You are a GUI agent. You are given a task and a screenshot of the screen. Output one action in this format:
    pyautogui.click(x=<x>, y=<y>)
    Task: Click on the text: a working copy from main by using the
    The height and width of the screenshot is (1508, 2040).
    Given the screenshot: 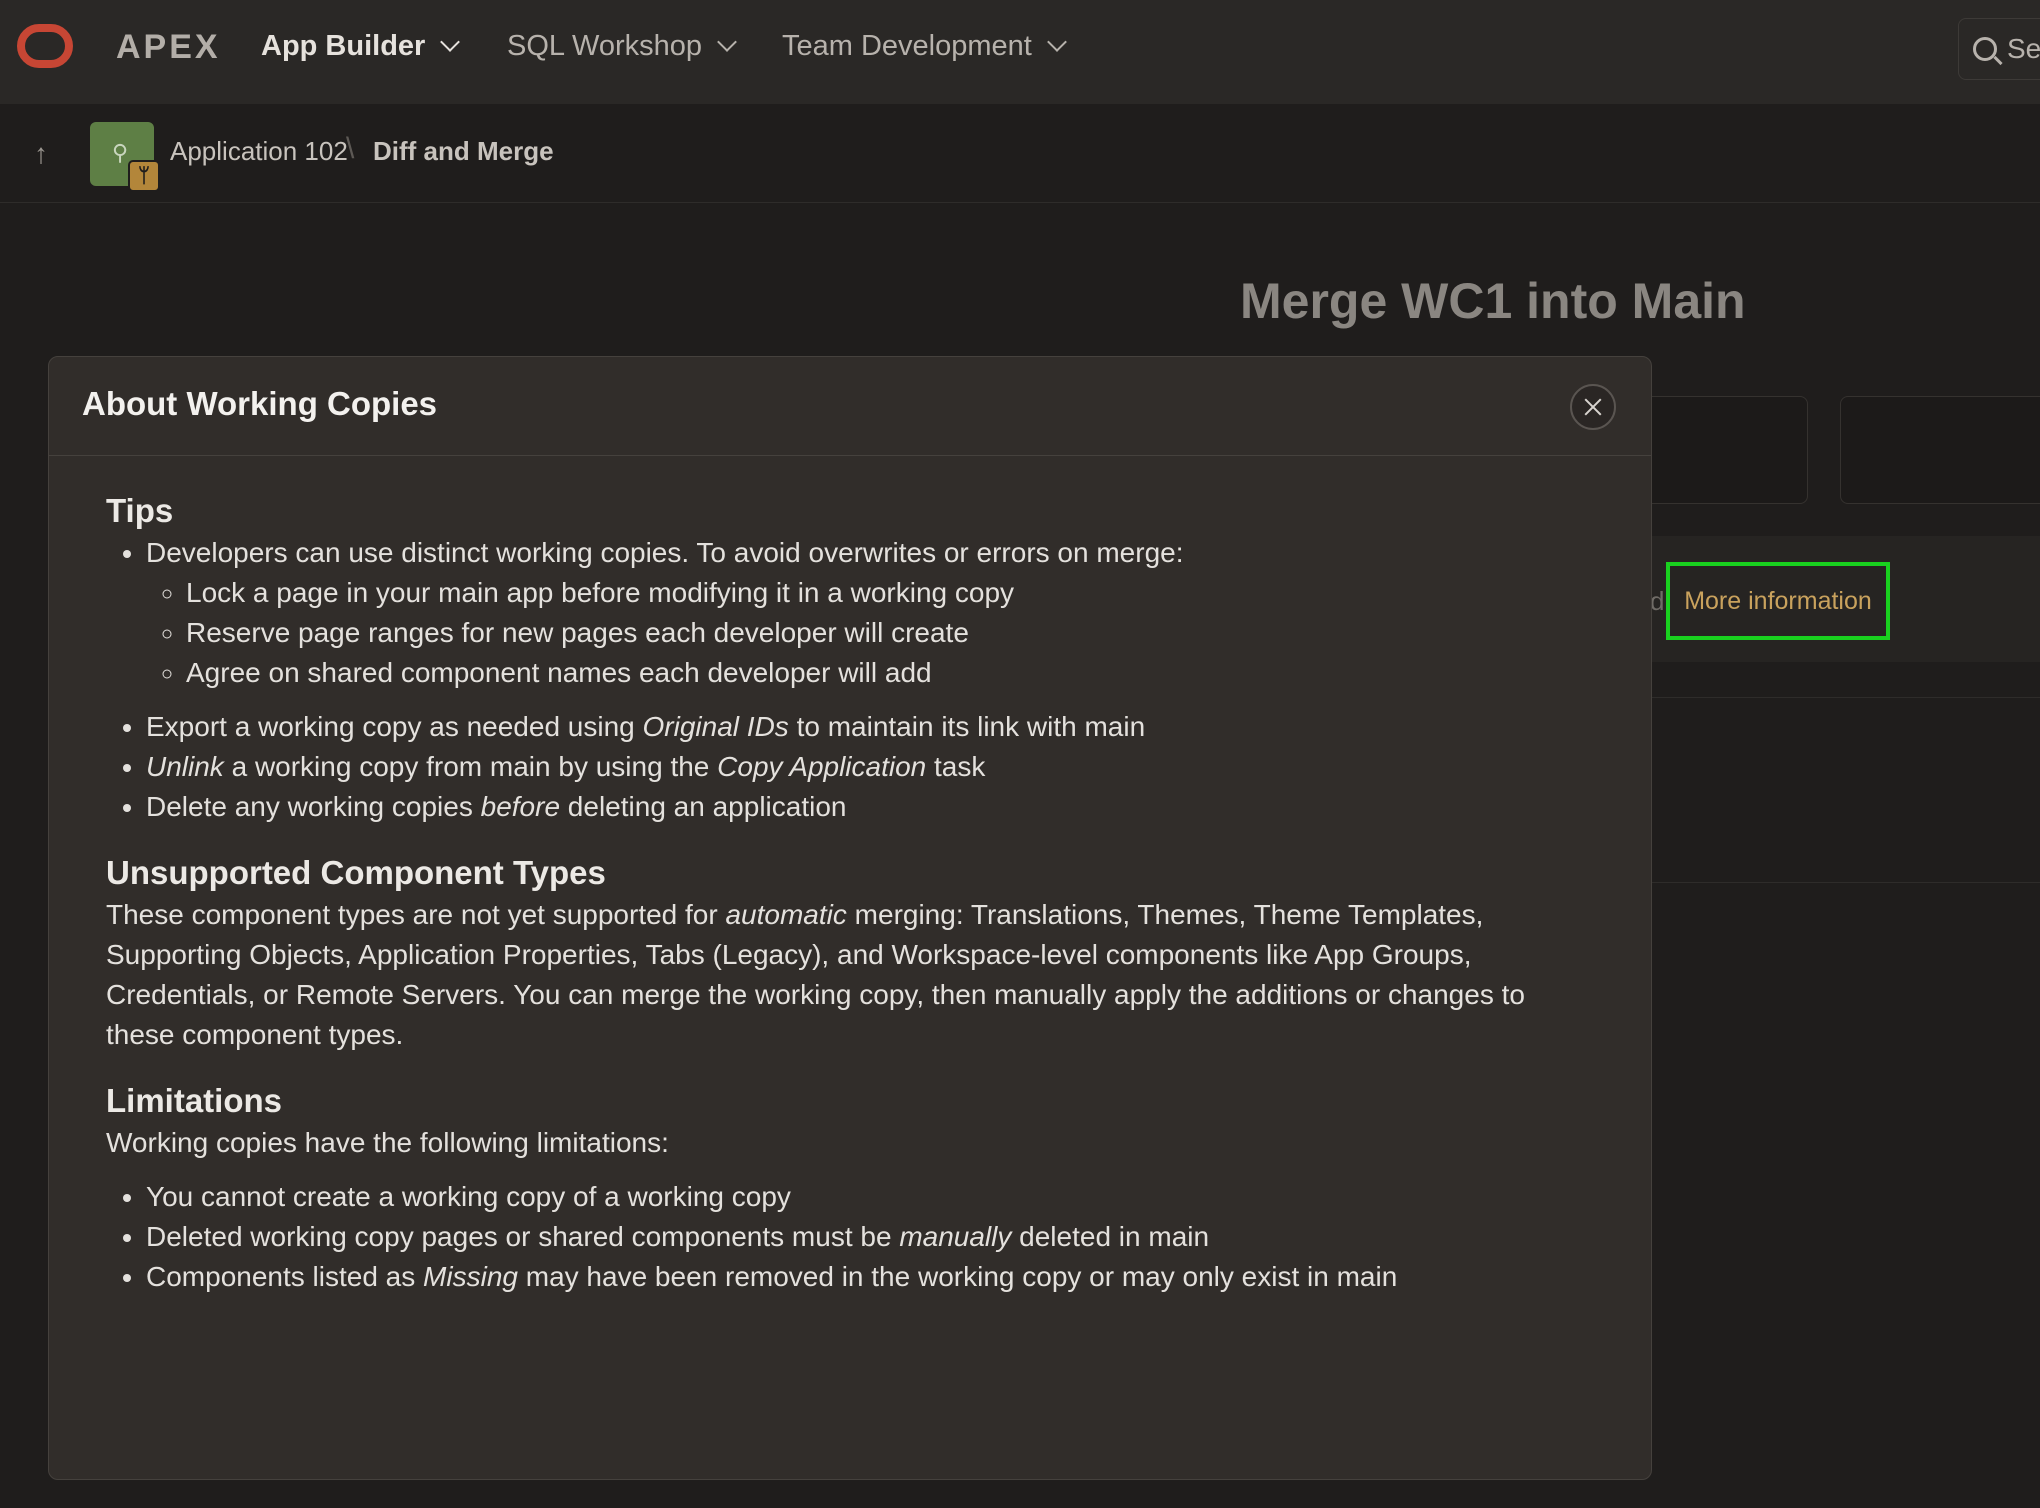 What is the action you would take?
    pyautogui.click(x=470, y=766)
    